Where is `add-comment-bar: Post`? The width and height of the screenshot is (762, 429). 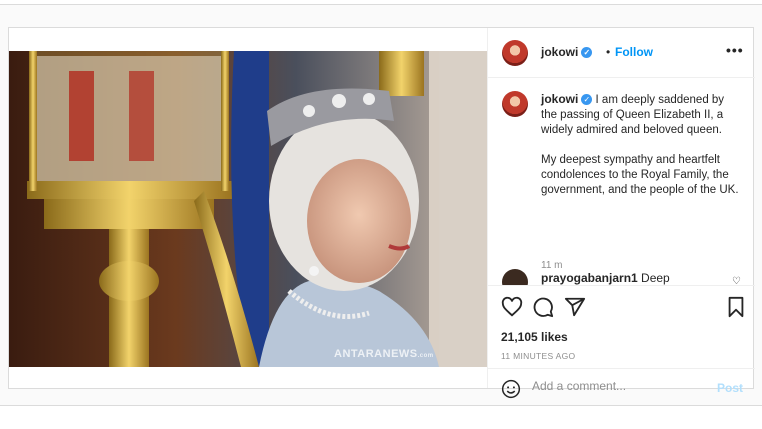 add-comment-bar: Post is located at coordinates (621, 388).